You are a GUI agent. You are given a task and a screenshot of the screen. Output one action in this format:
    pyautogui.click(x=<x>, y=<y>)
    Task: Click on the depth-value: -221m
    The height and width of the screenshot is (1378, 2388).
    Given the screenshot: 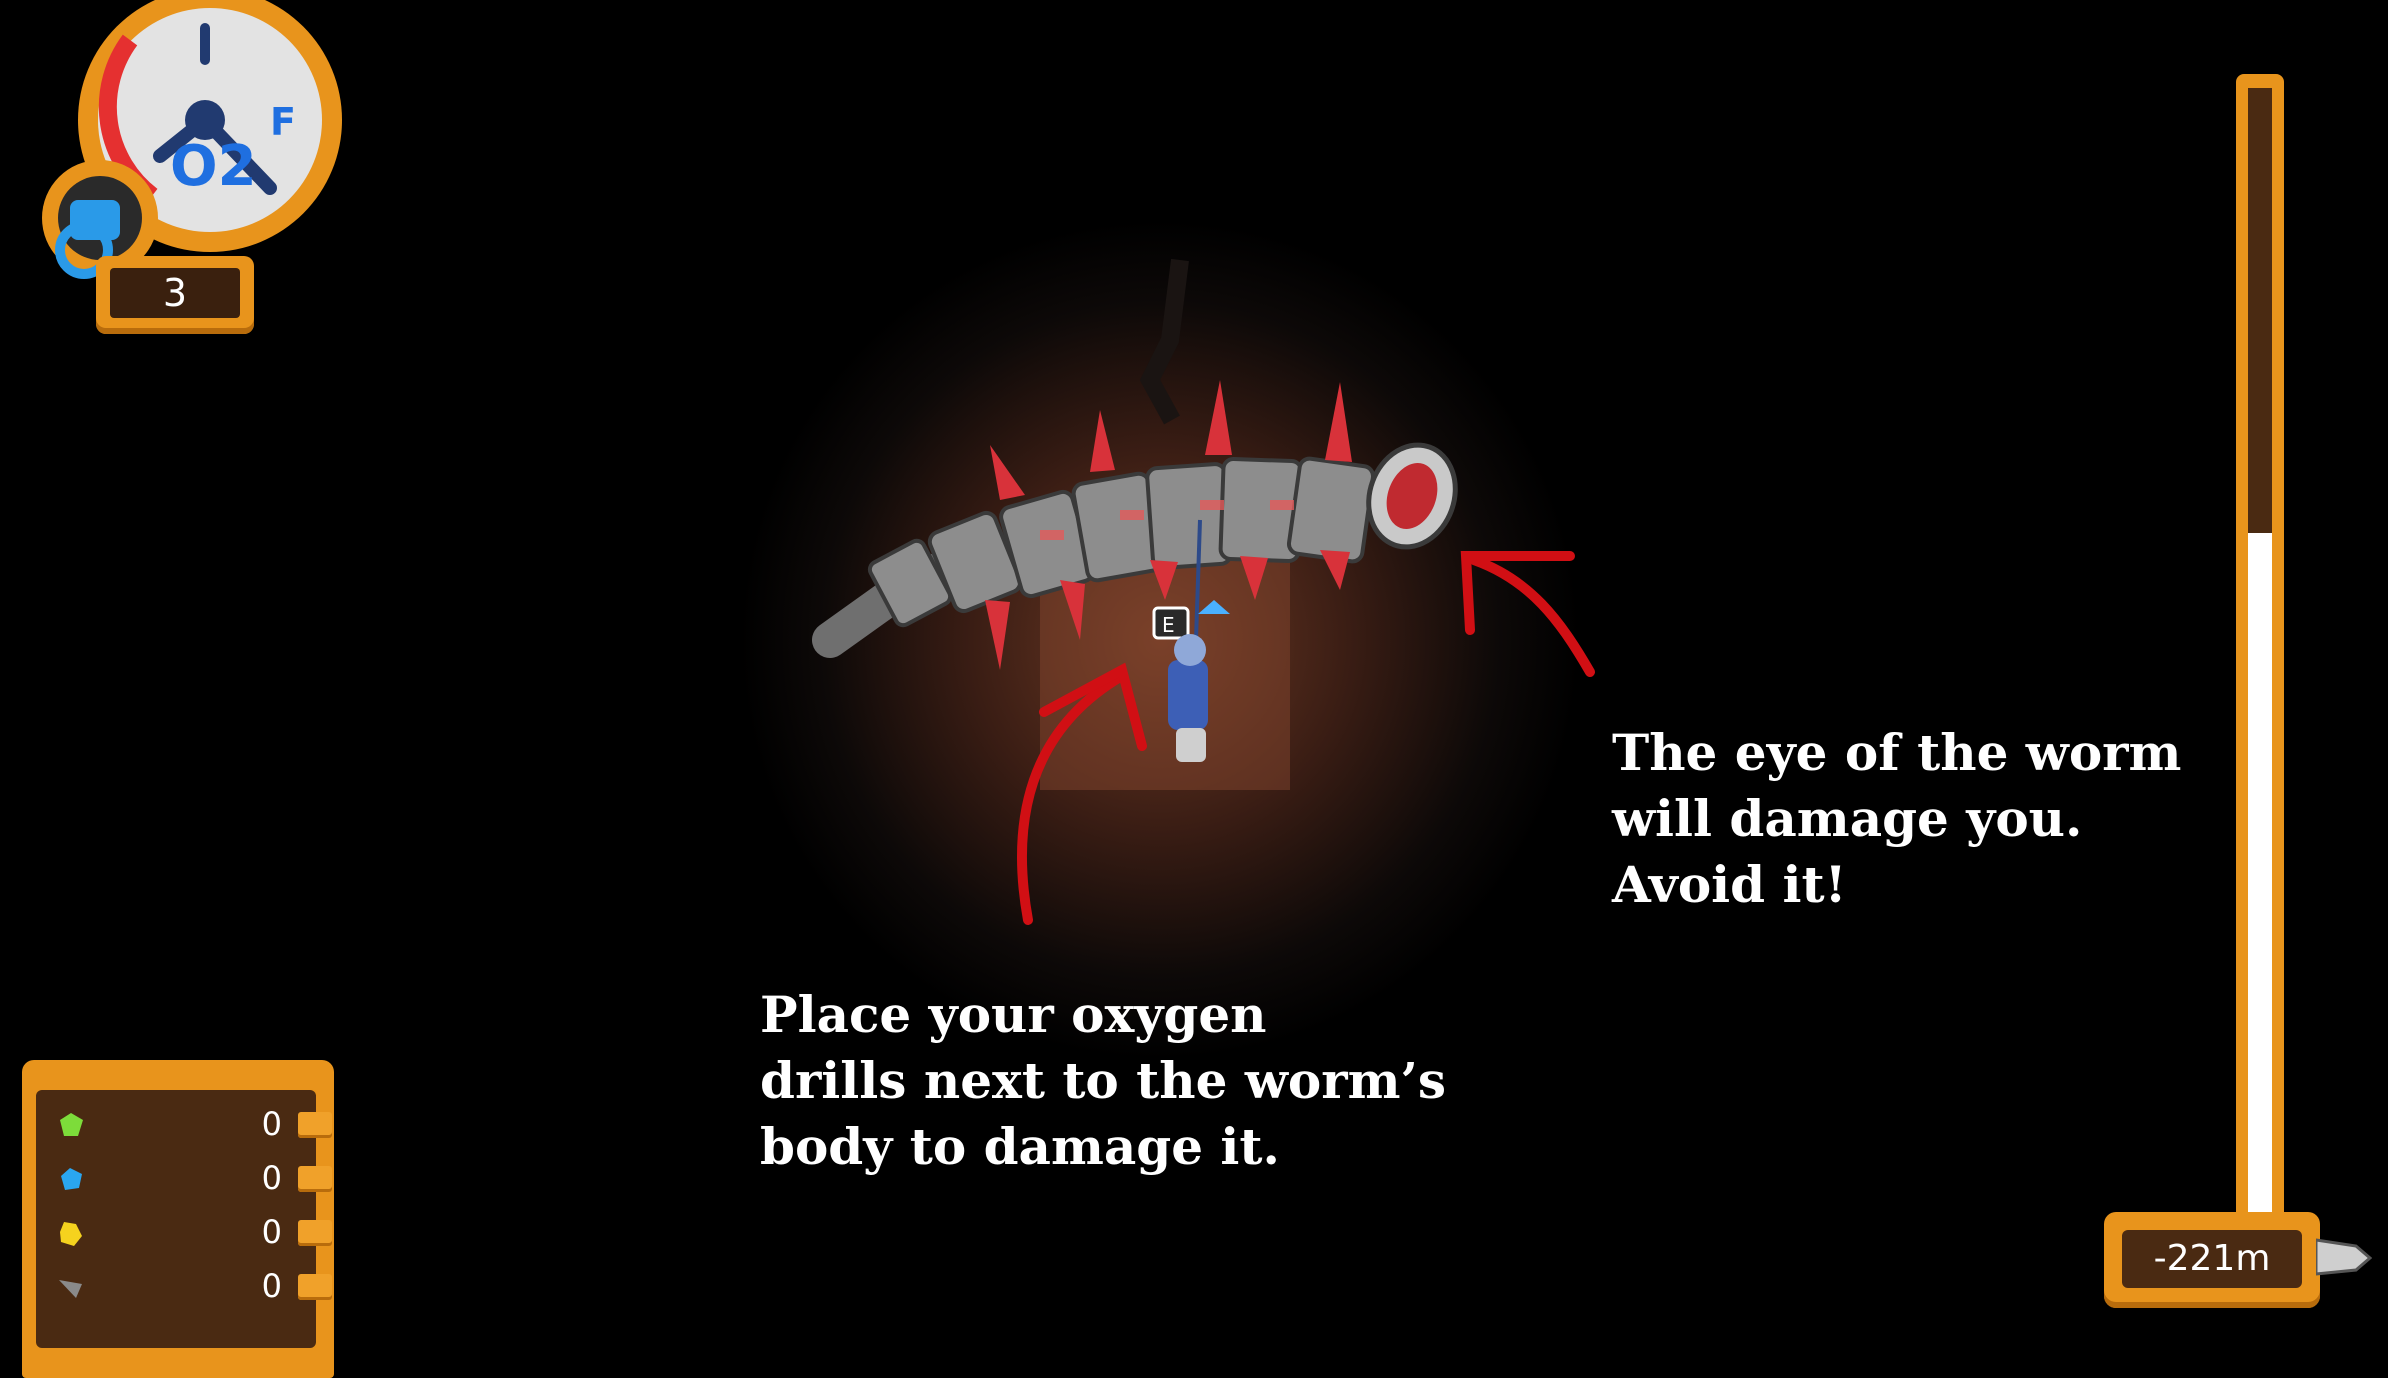 What is the action you would take?
    pyautogui.click(x=2212, y=1259)
    